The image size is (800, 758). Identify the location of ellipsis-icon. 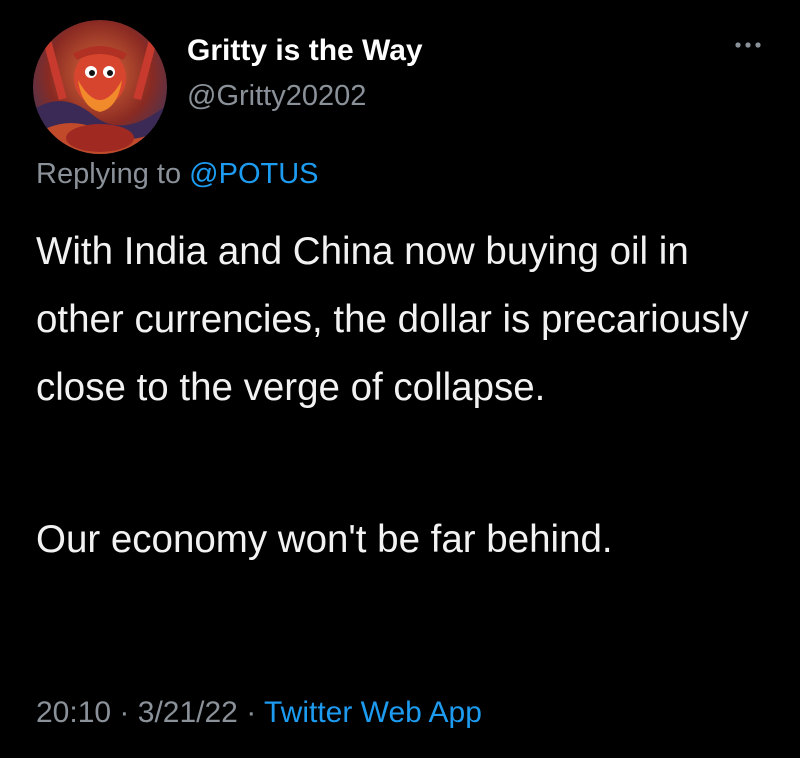
(748, 45).